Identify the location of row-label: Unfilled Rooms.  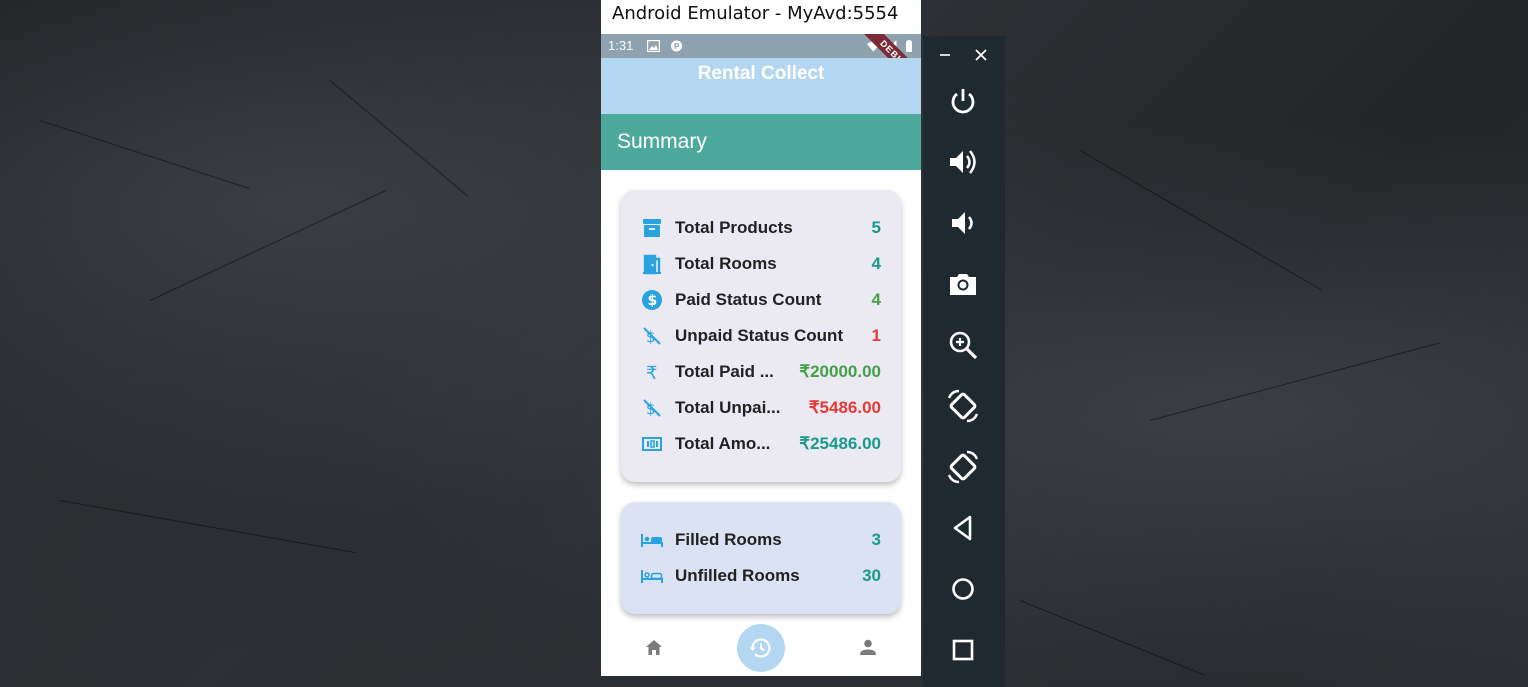
(737, 575).